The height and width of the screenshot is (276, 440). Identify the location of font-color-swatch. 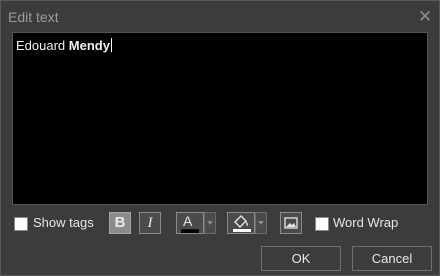
(190, 231).